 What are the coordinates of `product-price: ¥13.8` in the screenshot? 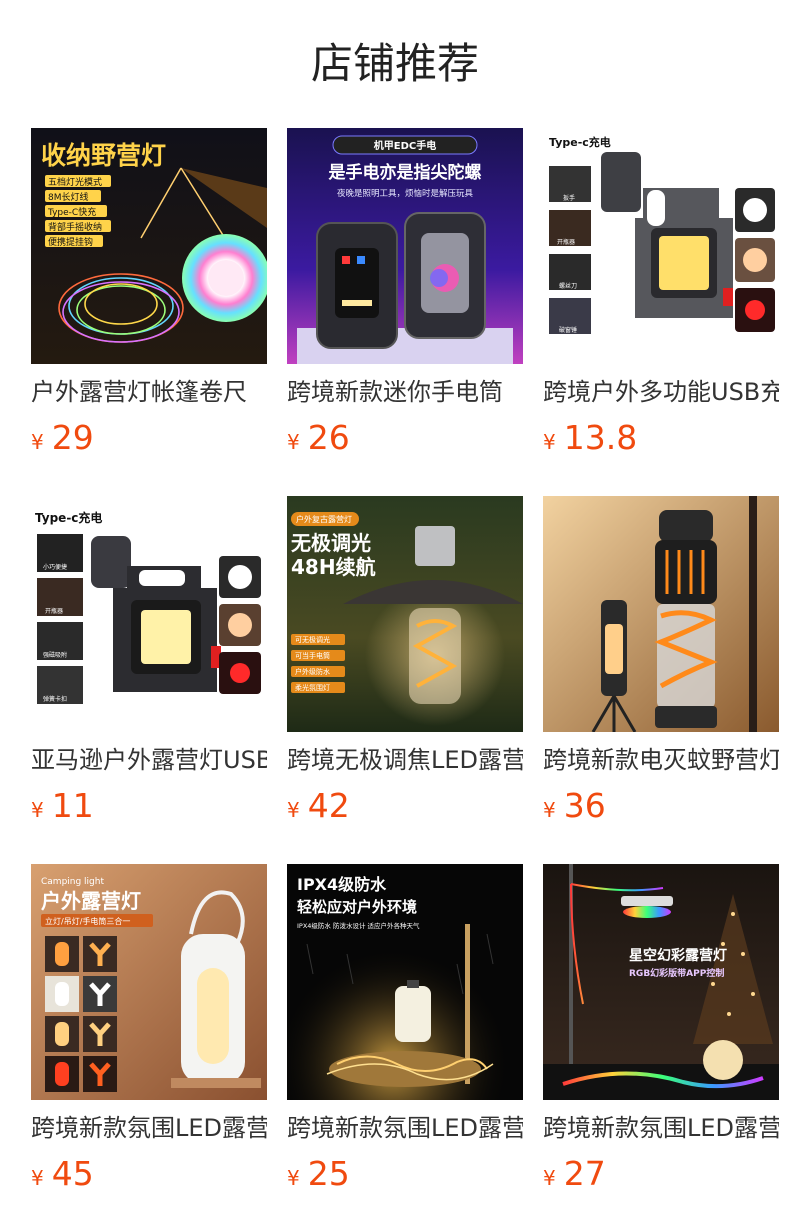 It's located at (590, 437).